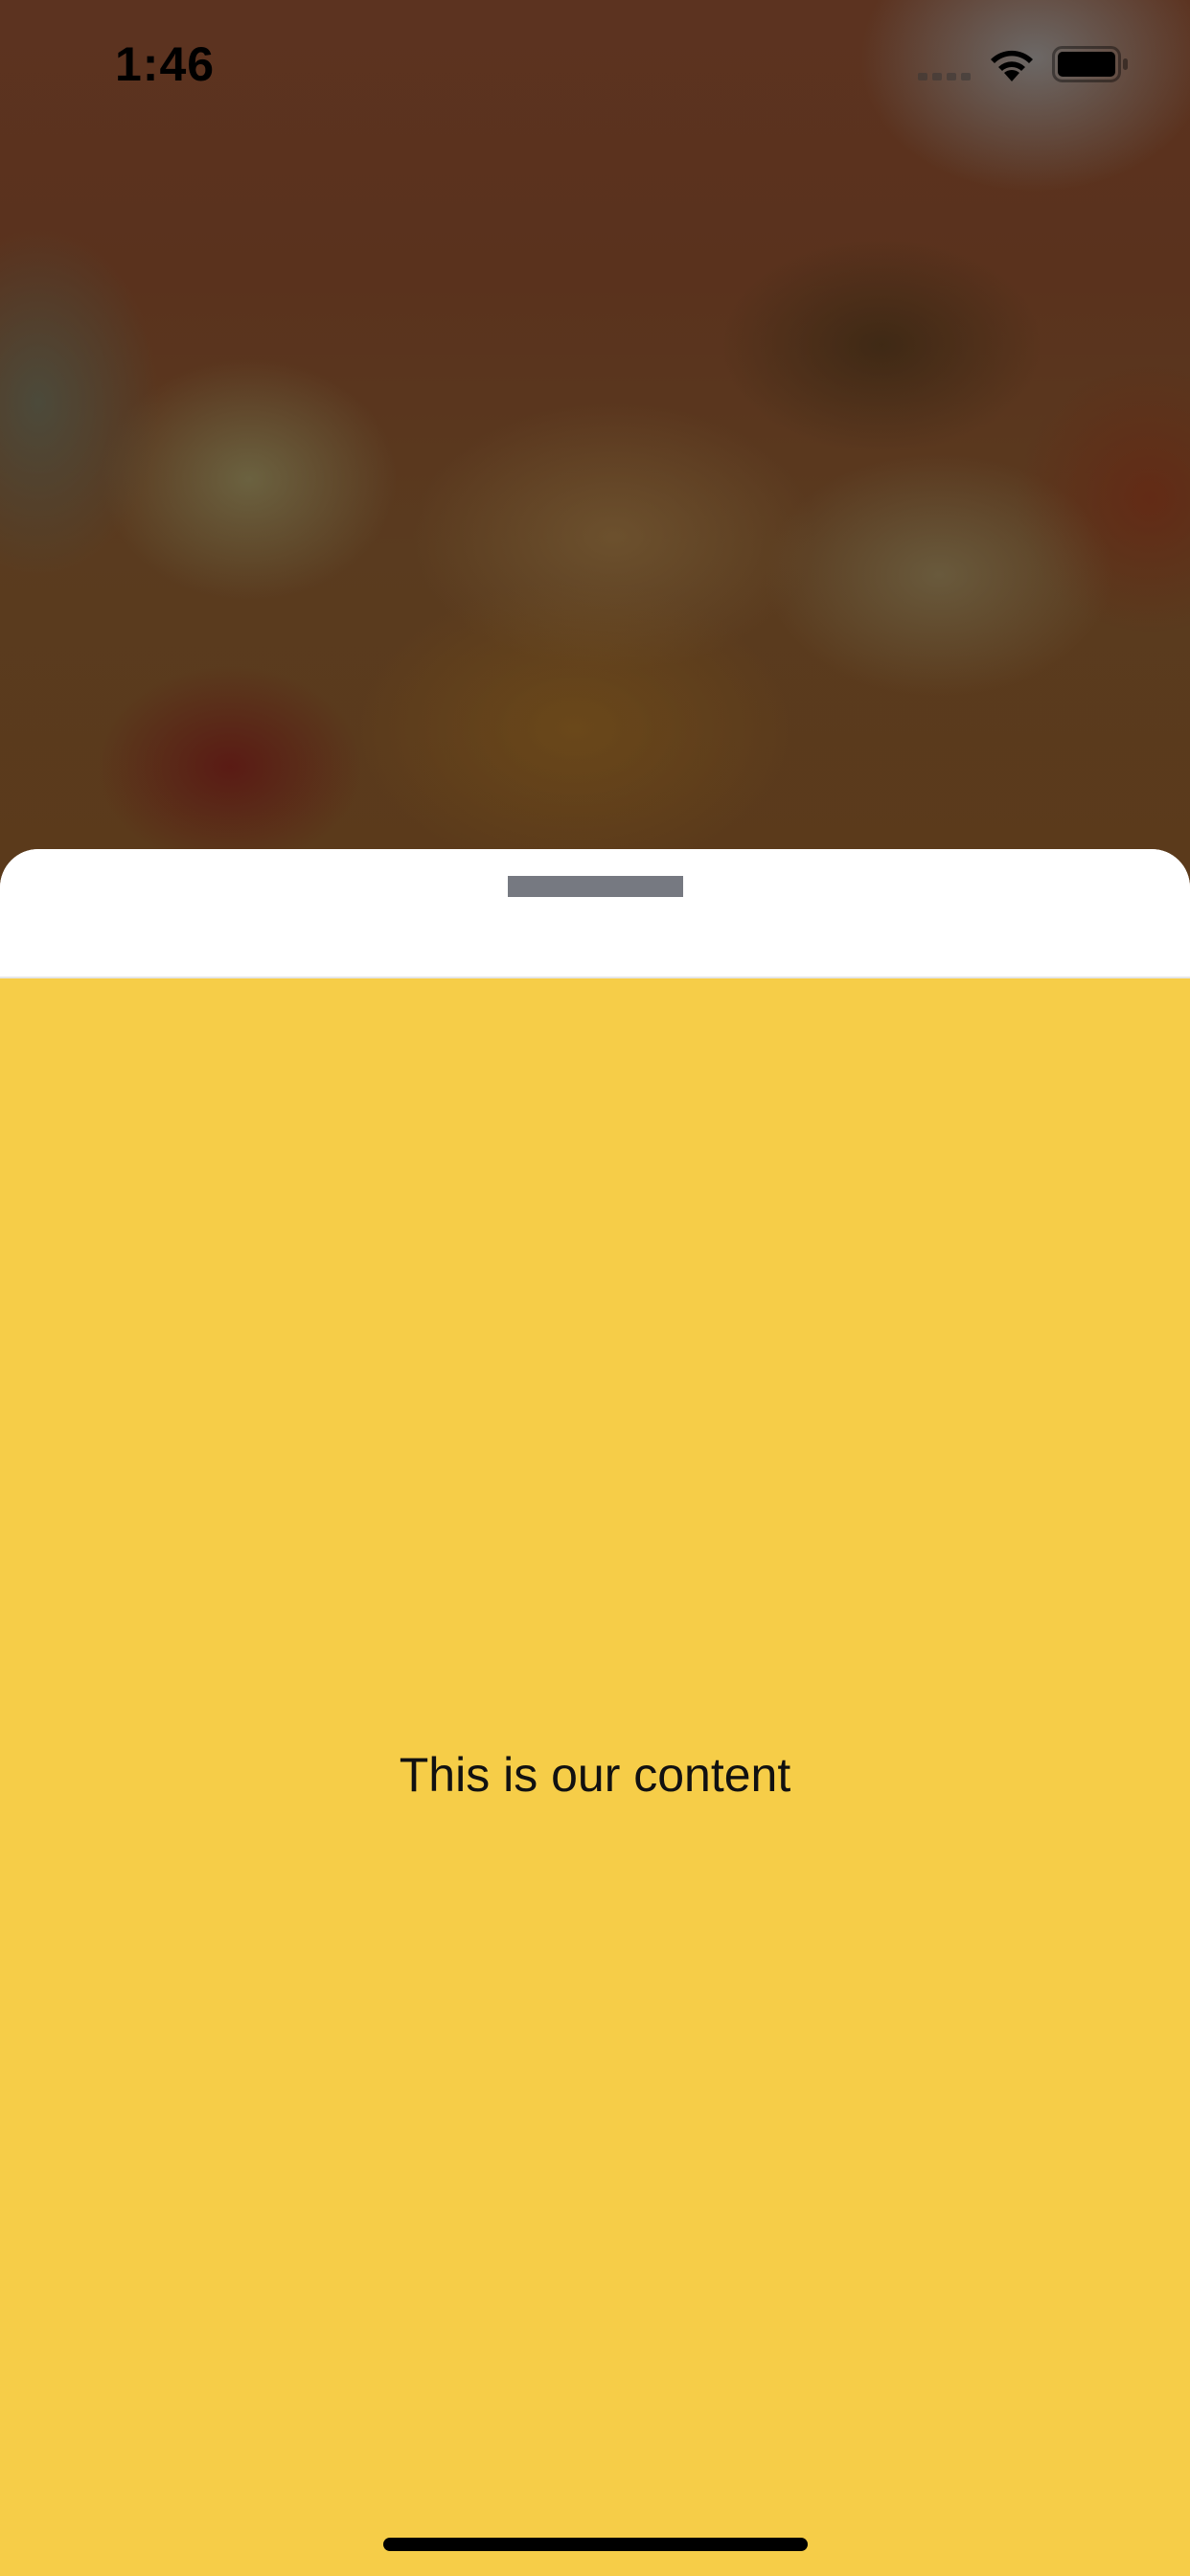 The image size is (1190, 2576). What do you see at coordinates (595, 886) in the screenshot?
I see `drag-handle` at bounding box center [595, 886].